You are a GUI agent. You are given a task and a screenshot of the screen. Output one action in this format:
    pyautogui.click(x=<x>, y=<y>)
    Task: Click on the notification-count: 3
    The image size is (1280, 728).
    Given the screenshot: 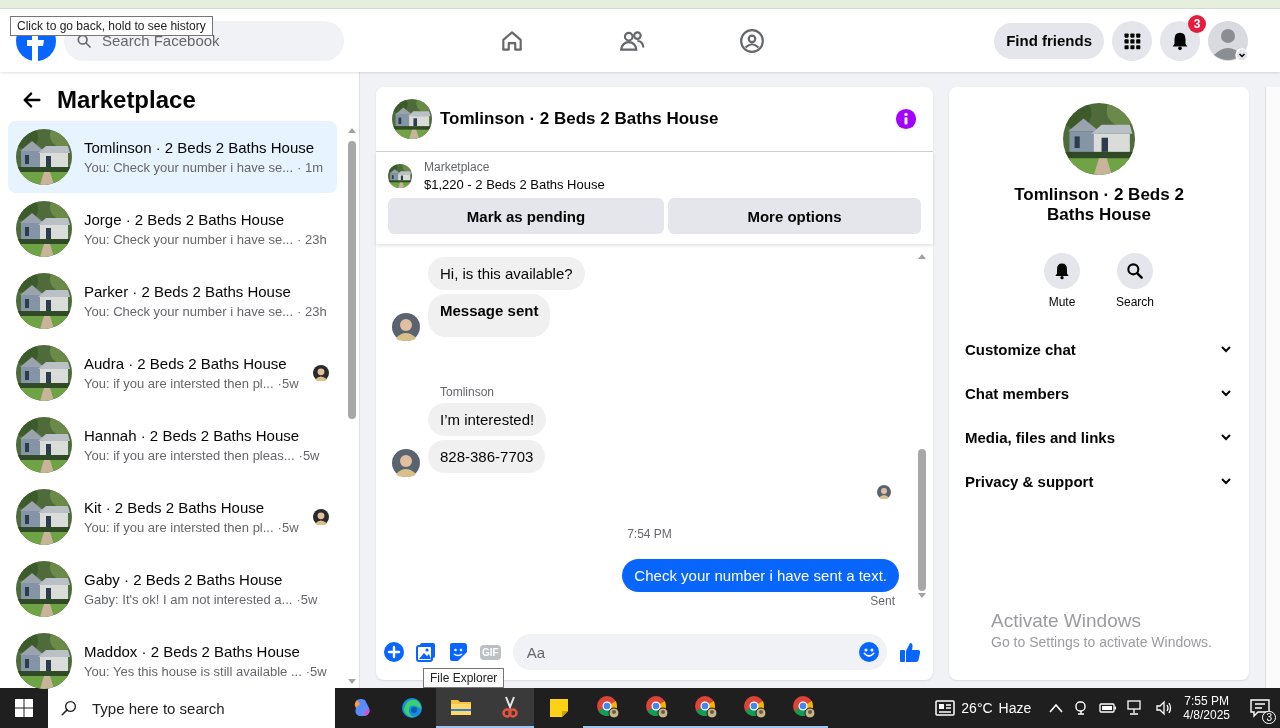 What is the action you would take?
    pyautogui.click(x=1269, y=717)
    